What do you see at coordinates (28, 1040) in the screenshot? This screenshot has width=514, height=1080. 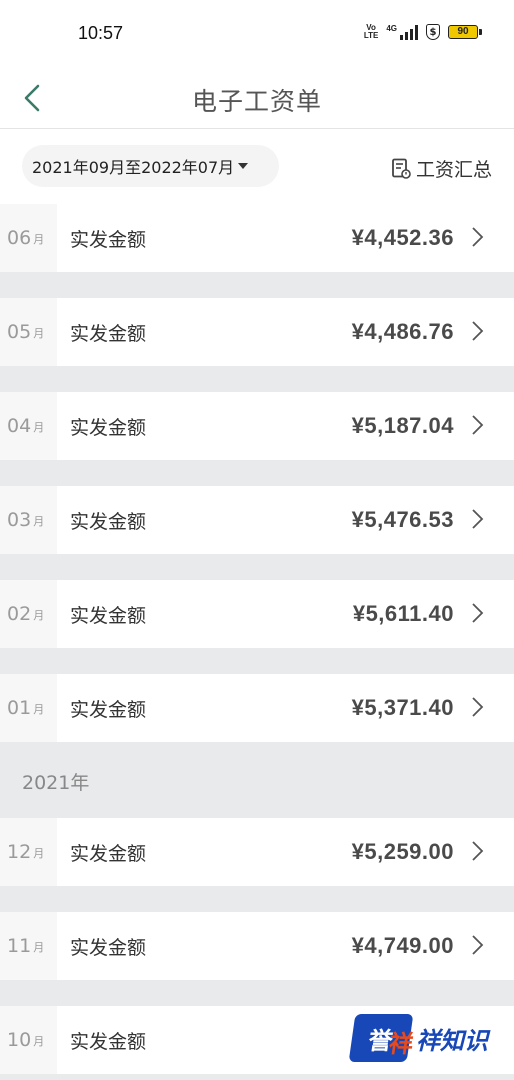 I see `month-label: 10 月` at bounding box center [28, 1040].